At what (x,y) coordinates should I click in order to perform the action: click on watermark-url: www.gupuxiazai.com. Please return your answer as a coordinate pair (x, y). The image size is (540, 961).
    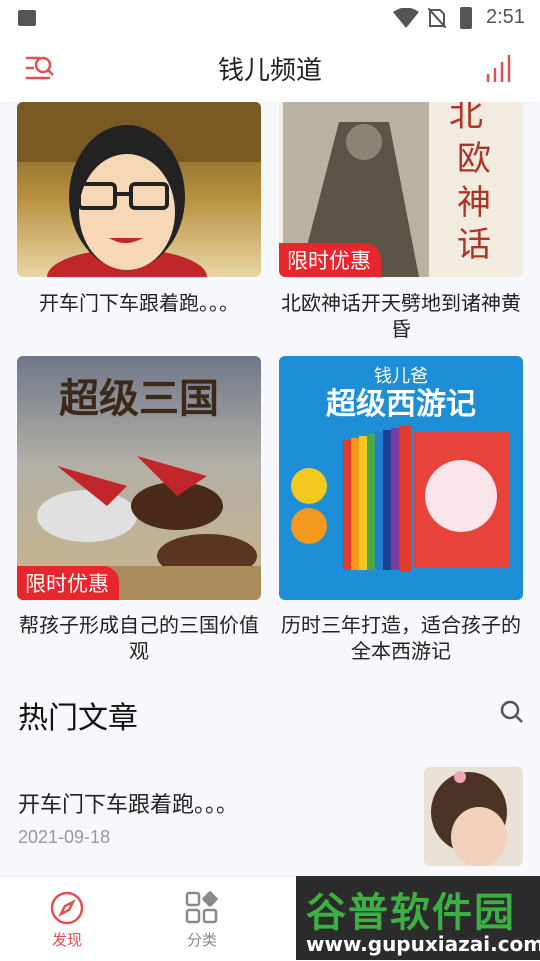
    Looking at the image, I should click on (423, 944).